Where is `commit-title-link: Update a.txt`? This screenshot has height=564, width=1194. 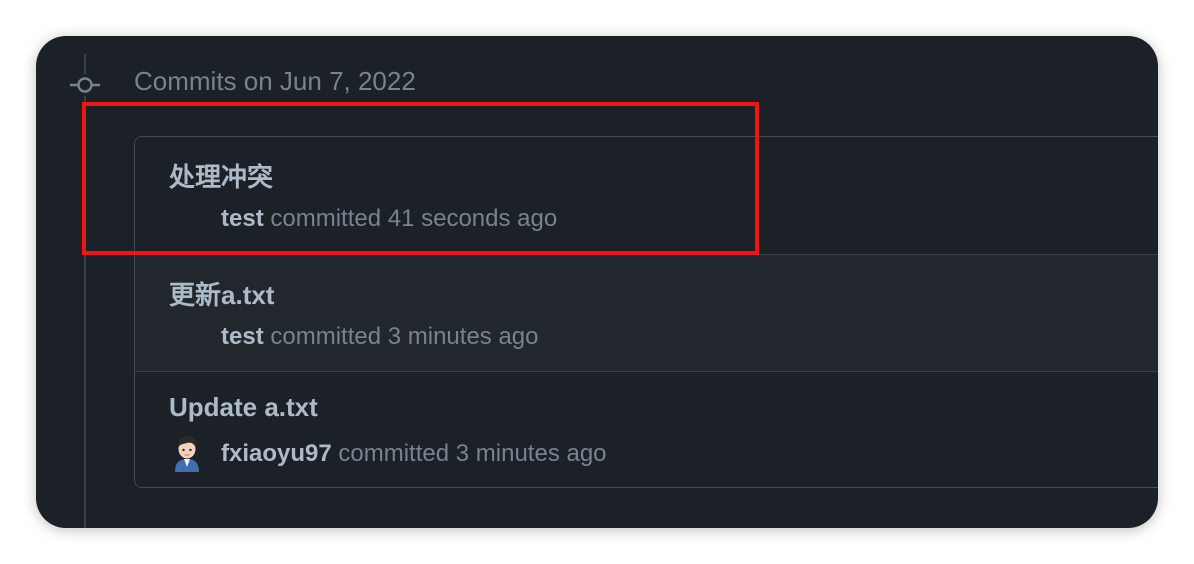 commit-title-link: Update a.txt is located at coordinates (243, 407).